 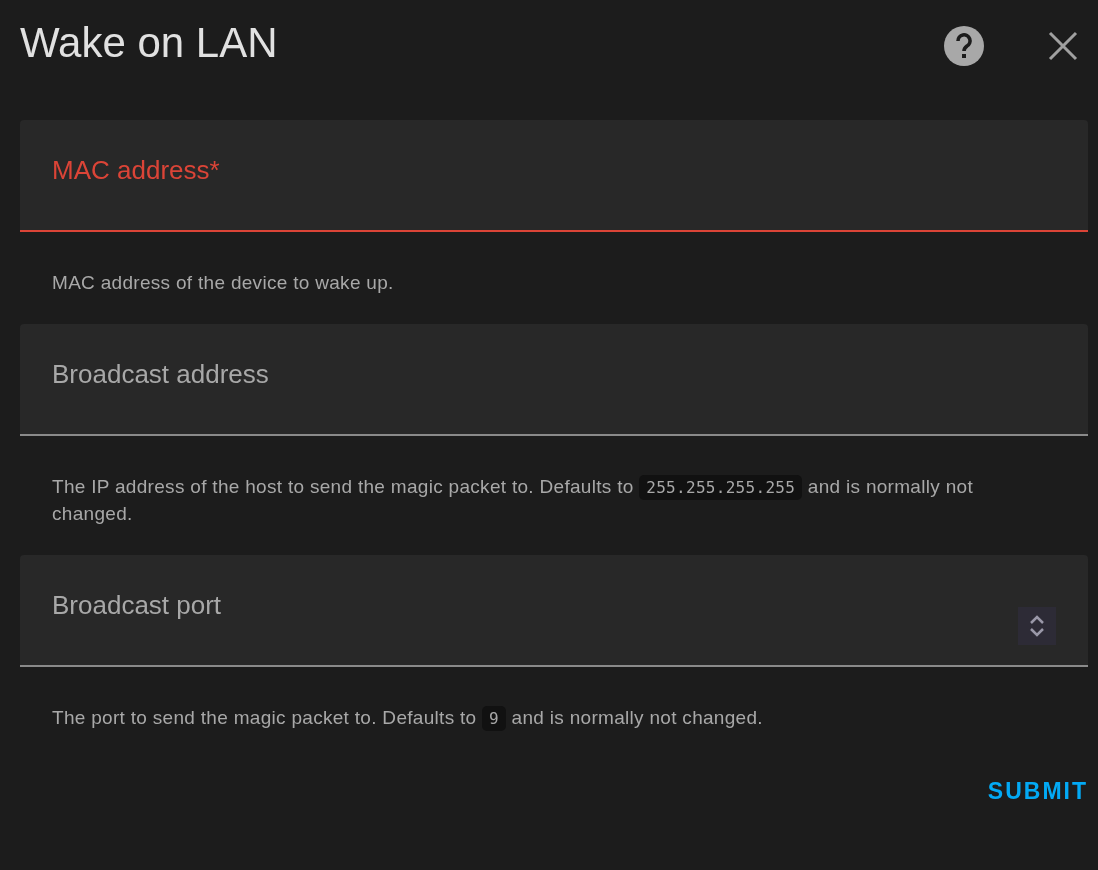 What do you see at coordinates (1063, 46) in the screenshot?
I see `close-icon` at bounding box center [1063, 46].